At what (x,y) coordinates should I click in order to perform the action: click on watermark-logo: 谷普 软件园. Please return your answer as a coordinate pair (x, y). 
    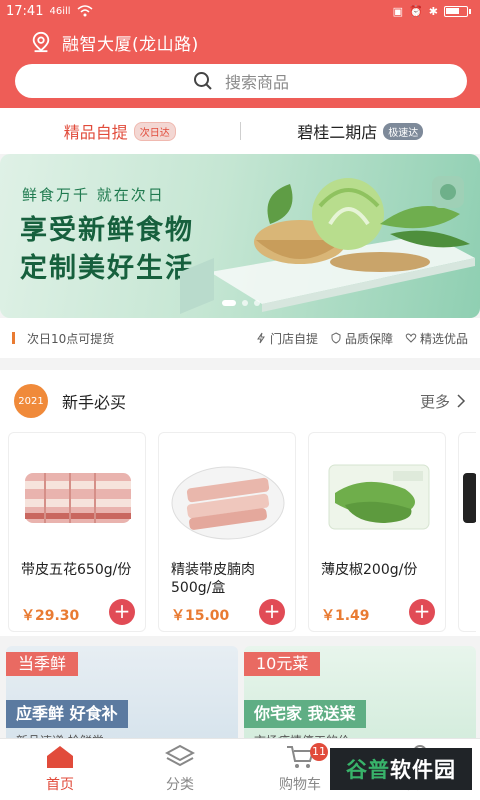
    Looking at the image, I should click on (401, 769).